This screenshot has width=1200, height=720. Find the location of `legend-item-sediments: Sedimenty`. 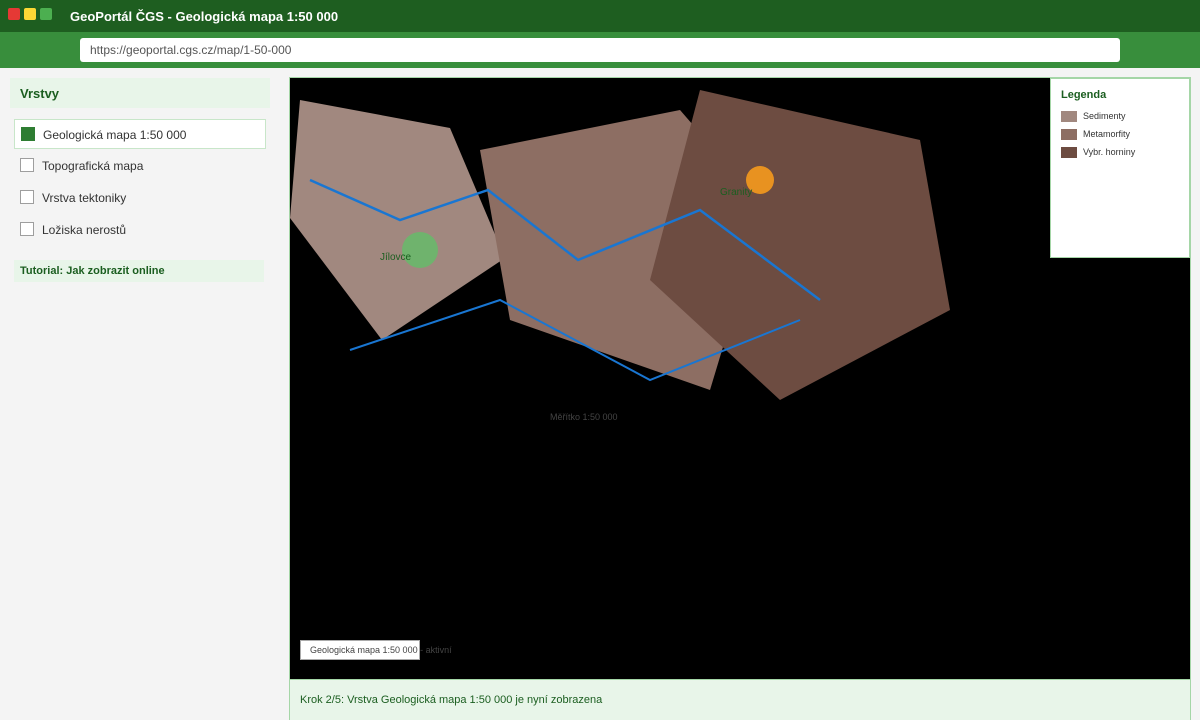

legend-item-sediments: Sedimenty is located at coordinates (1093, 117).